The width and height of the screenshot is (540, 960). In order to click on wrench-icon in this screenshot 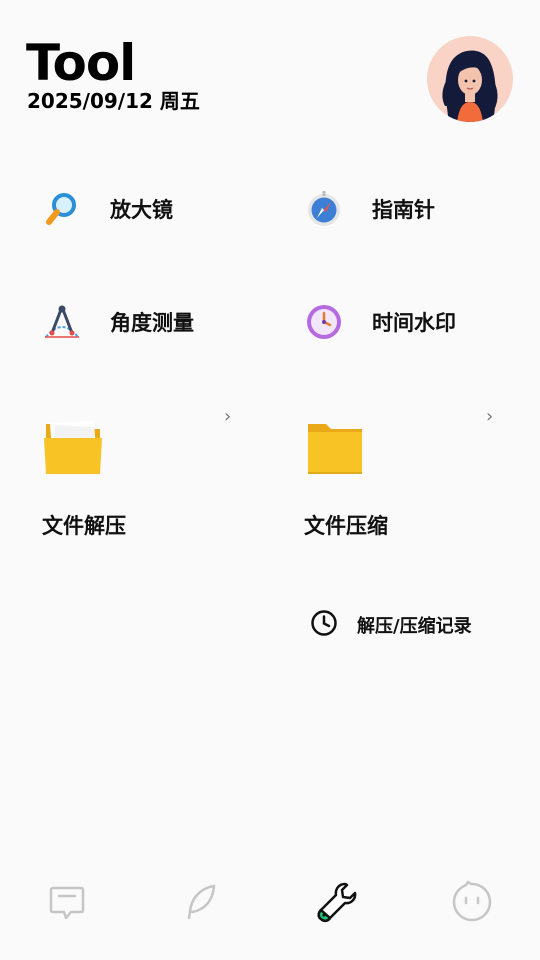, I will do `click(337, 902)`.